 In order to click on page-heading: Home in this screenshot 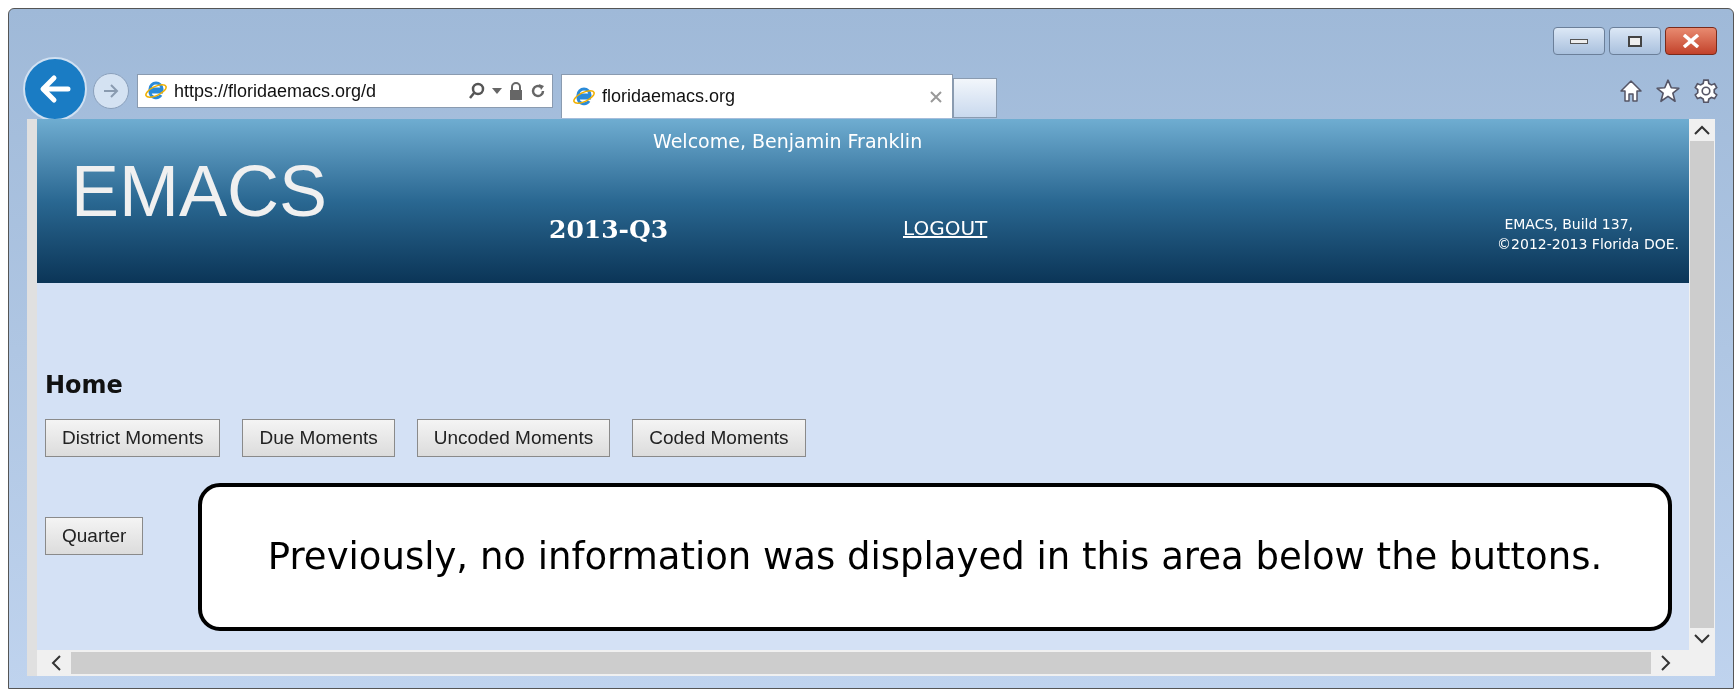, I will do `click(84, 385)`.